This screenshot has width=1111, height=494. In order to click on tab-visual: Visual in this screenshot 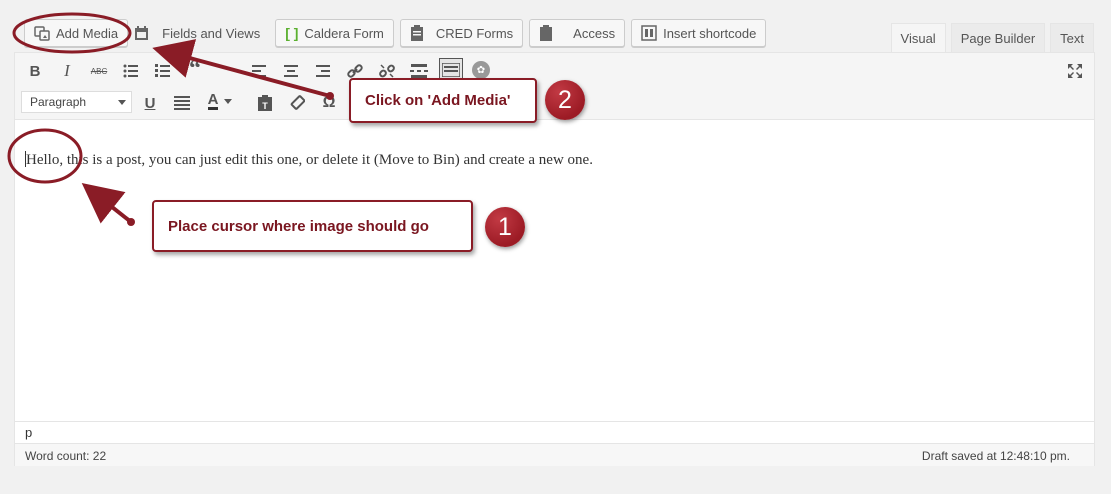, I will do `click(918, 38)`.